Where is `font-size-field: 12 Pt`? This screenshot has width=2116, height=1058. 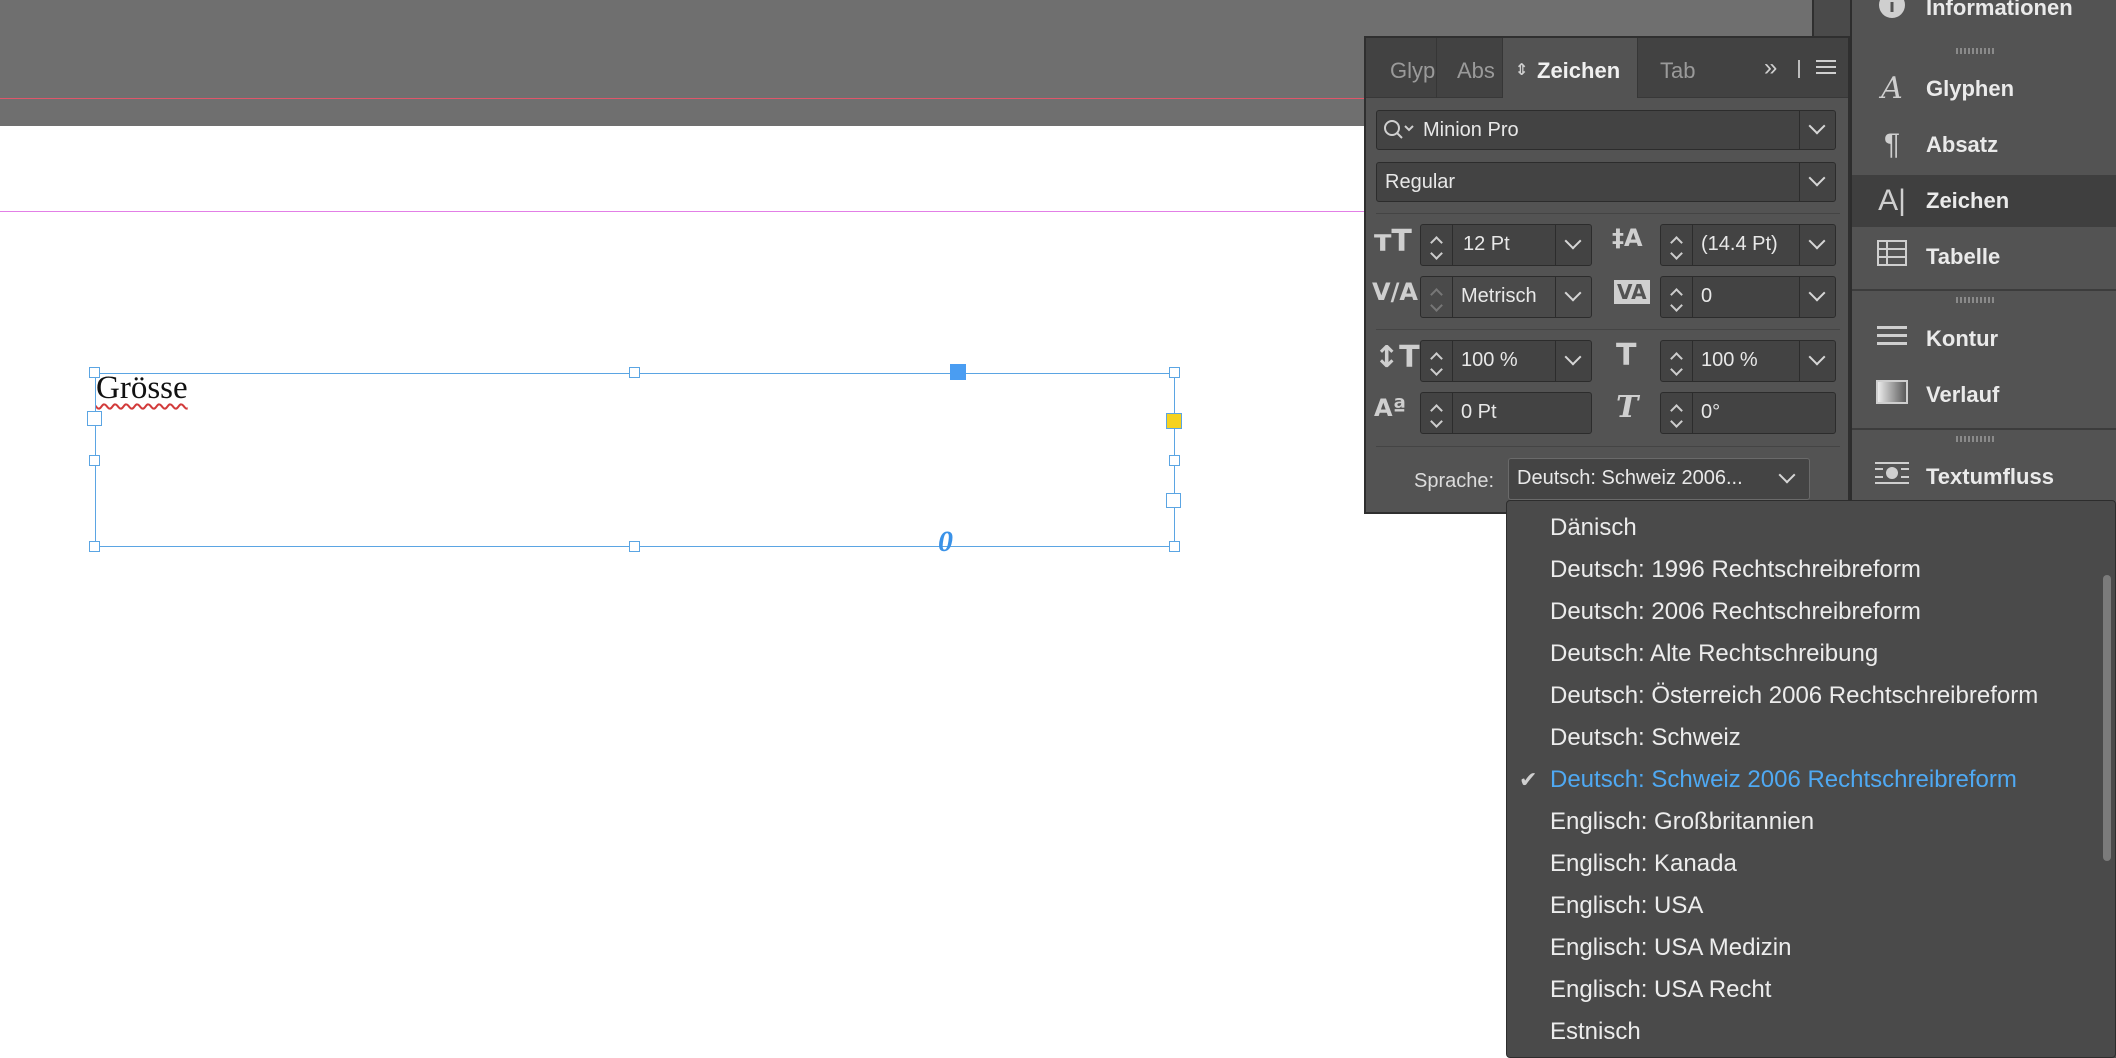 font-size-field: 12 Pt is located at coordinates (1506, 245).